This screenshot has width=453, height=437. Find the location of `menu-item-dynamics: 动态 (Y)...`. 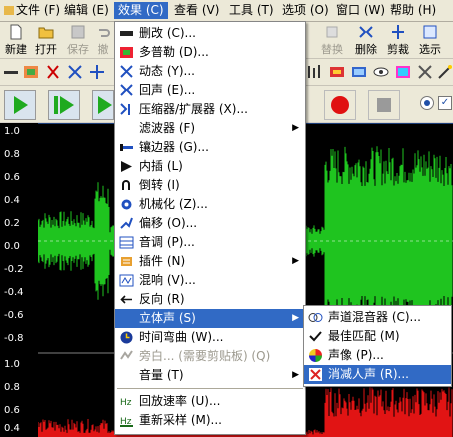

menu-item-dynamics: 动态 (Y)... is located at coordinates (210, 71).